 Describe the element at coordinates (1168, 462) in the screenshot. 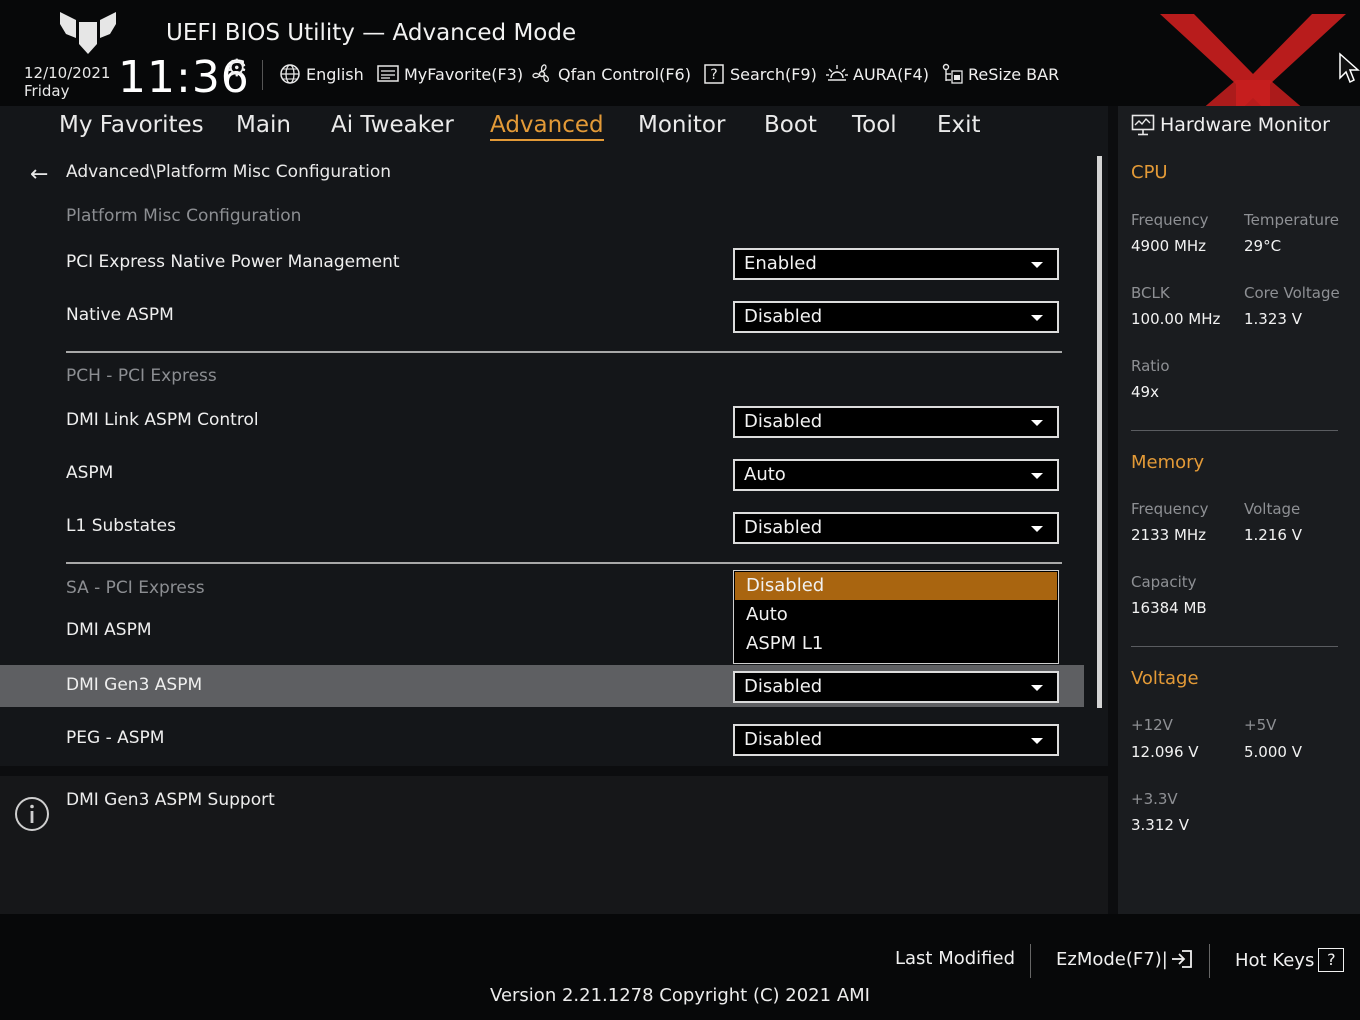

I see `hw-section-memory: Memory` at that location.